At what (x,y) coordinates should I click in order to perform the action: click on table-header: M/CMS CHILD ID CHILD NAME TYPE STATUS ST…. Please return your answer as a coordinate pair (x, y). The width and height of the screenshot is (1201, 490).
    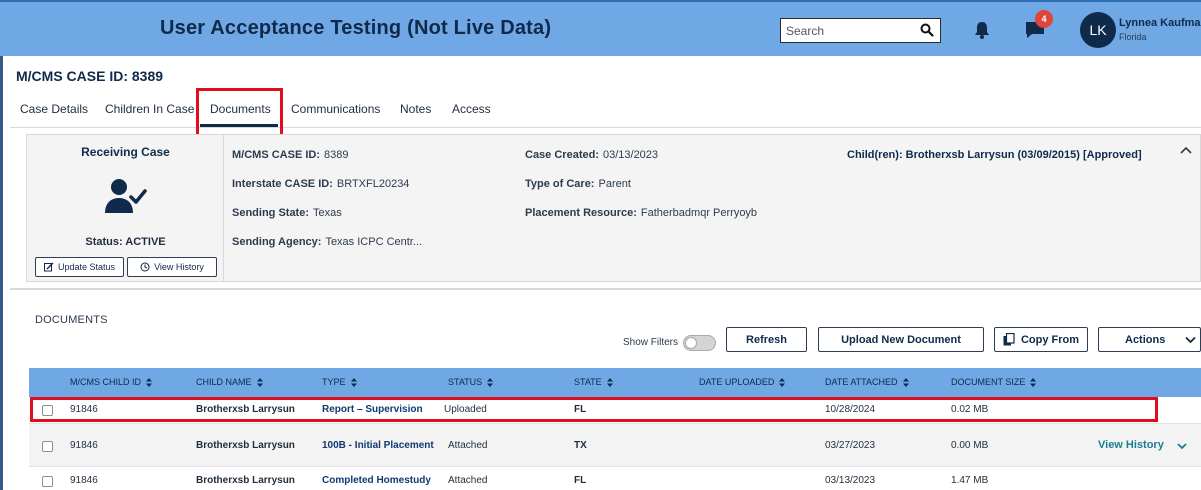
    Looking at the image, I should click on (615, 382).